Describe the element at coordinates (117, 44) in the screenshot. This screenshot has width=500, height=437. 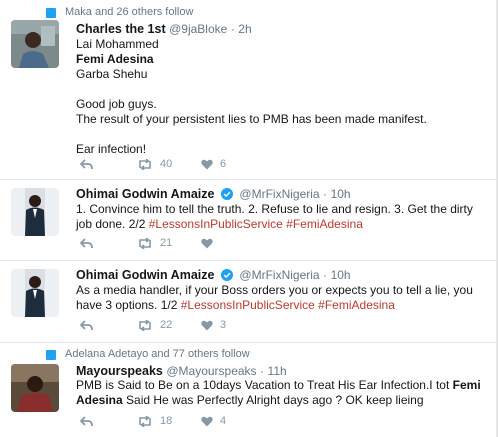
I see `tweet-line: Lai Mohammed` at that location.